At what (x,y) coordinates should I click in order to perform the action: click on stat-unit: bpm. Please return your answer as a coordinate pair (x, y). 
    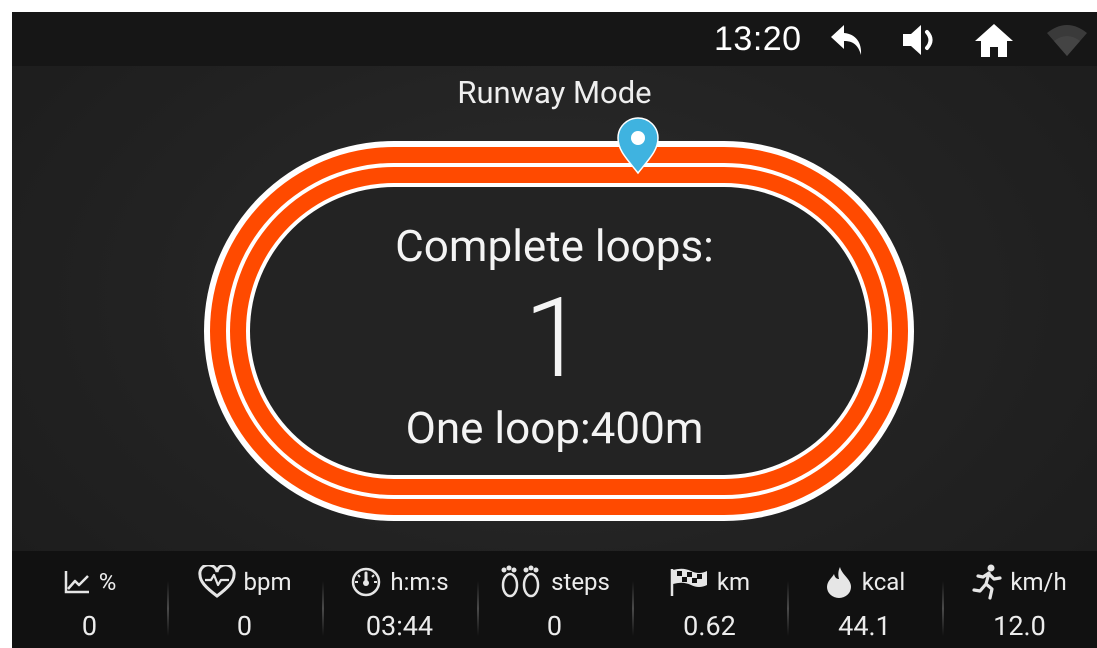
    Looking at the image, I should click on (267, 582).